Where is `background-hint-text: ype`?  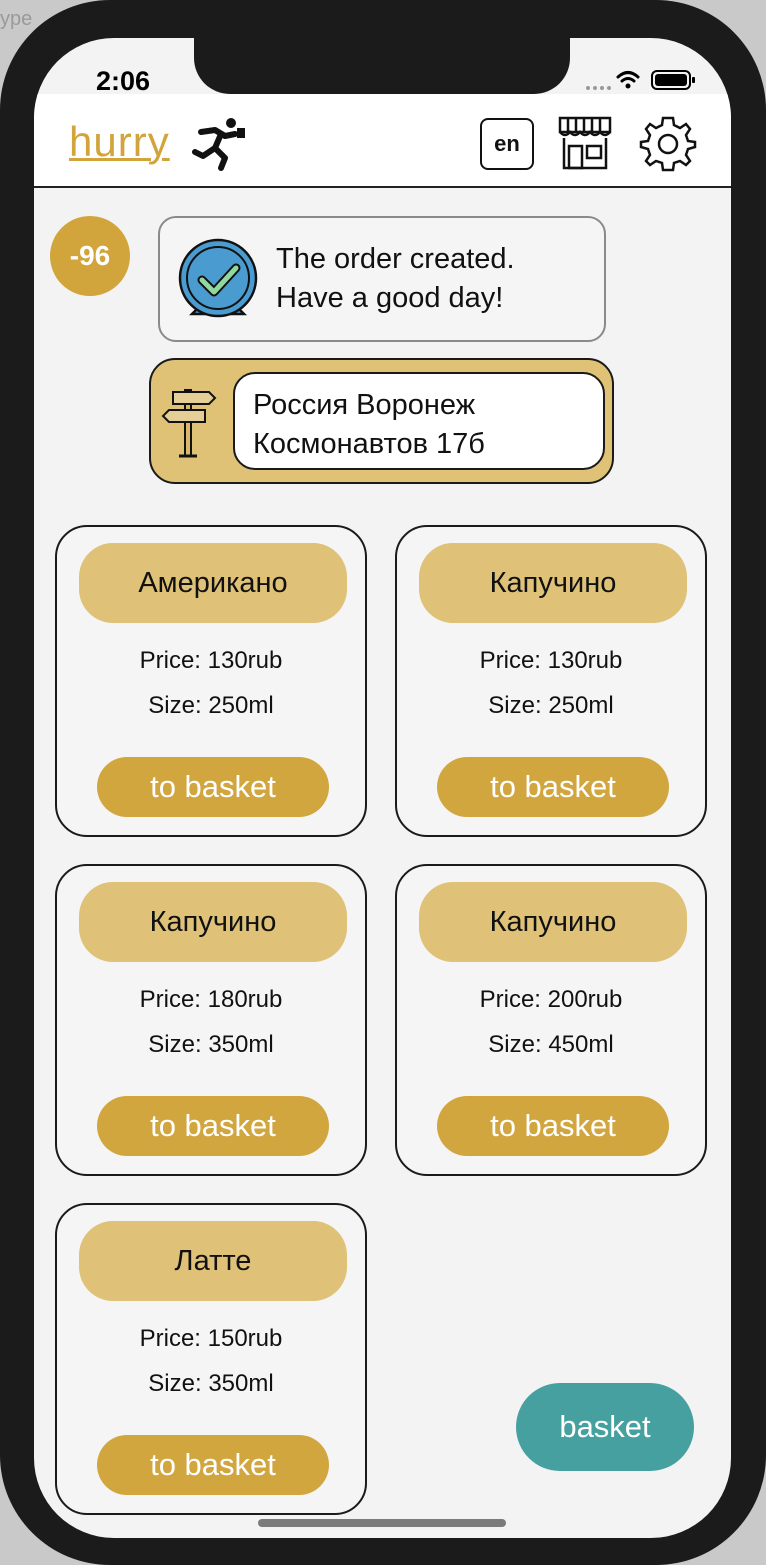 background-hint-text: ype is located at coordinates (16, 19).